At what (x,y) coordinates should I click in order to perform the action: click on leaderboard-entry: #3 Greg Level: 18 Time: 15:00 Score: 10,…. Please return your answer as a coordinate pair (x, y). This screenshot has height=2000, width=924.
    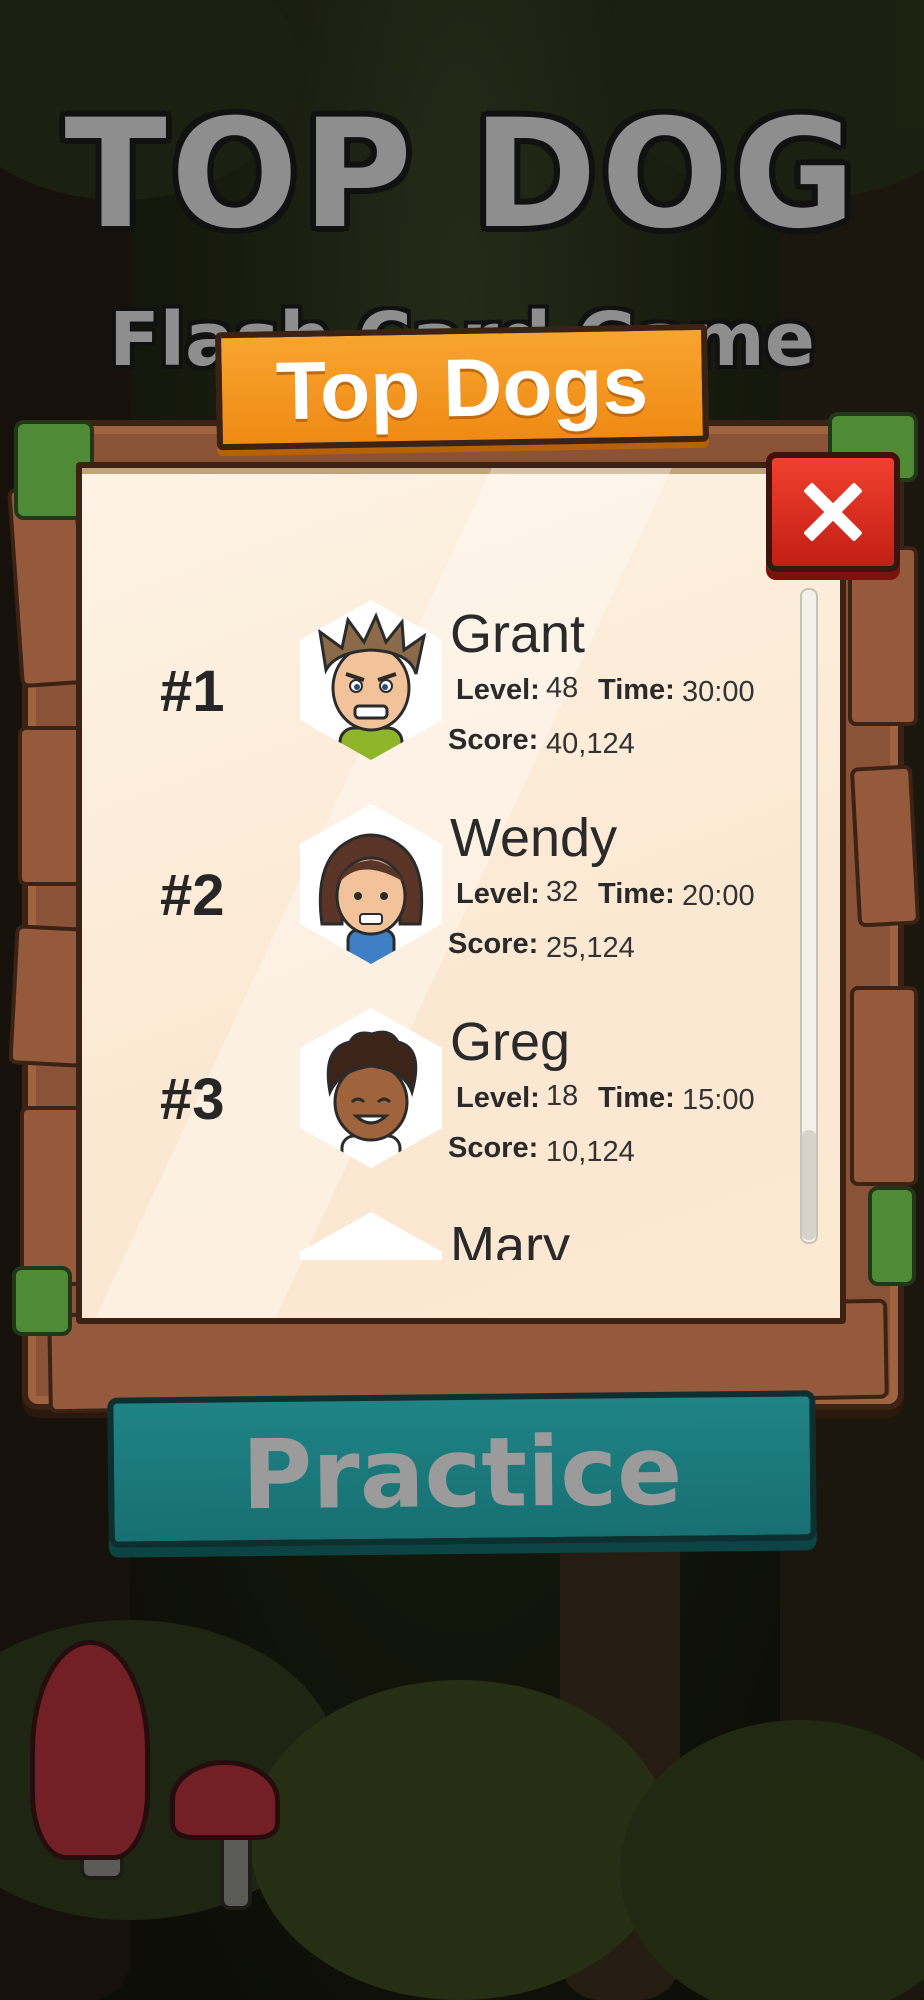
    Looking at the image, I should click on (439, 1103).